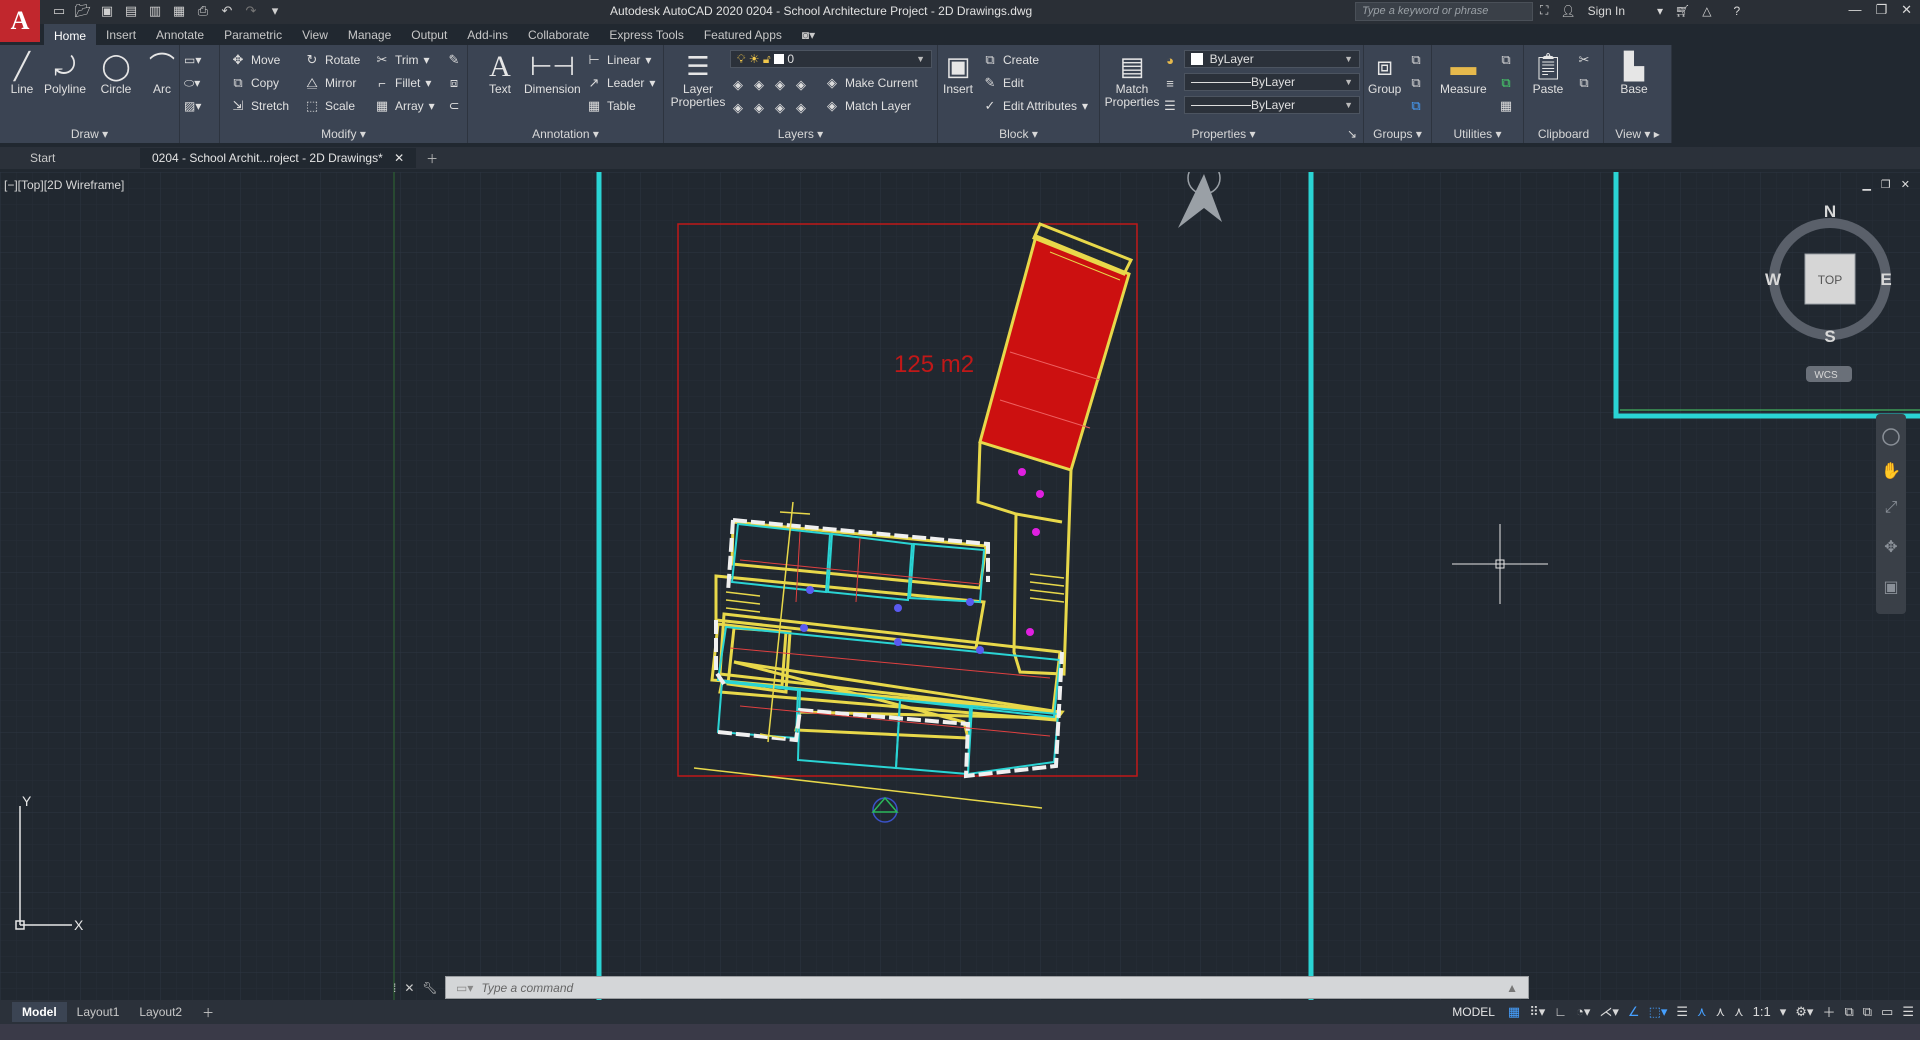 This screenshot has width=1920, height=1040. What do you see at coordinates (1773, 279) in the screenshot?
I see `viewcube-west: W` at bounding box center [1773, 279].